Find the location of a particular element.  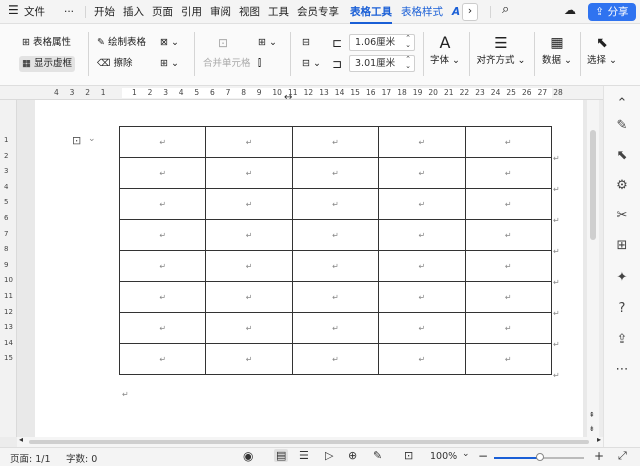

vertical-ruler is located at coordinates (8, 268).